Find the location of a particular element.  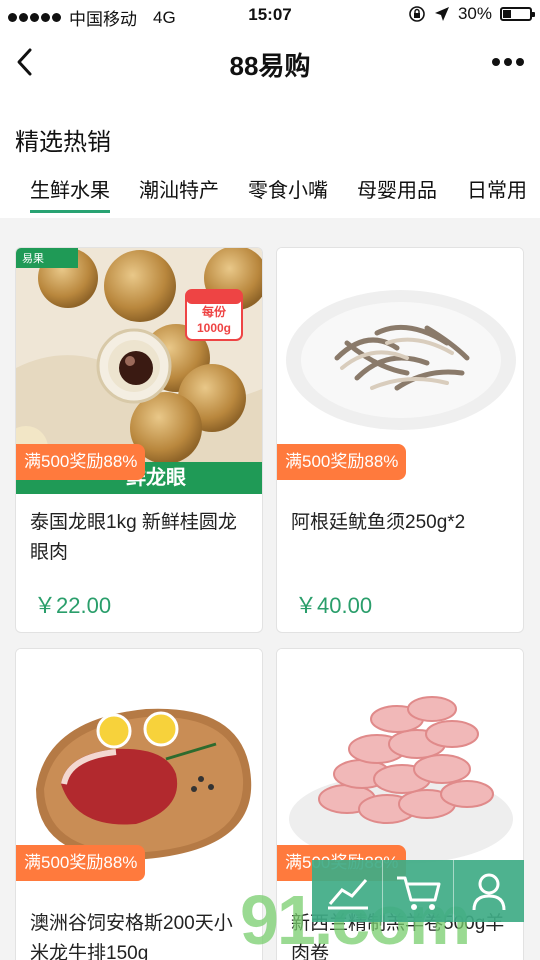

profile-button is located at coordinates (488, 891).